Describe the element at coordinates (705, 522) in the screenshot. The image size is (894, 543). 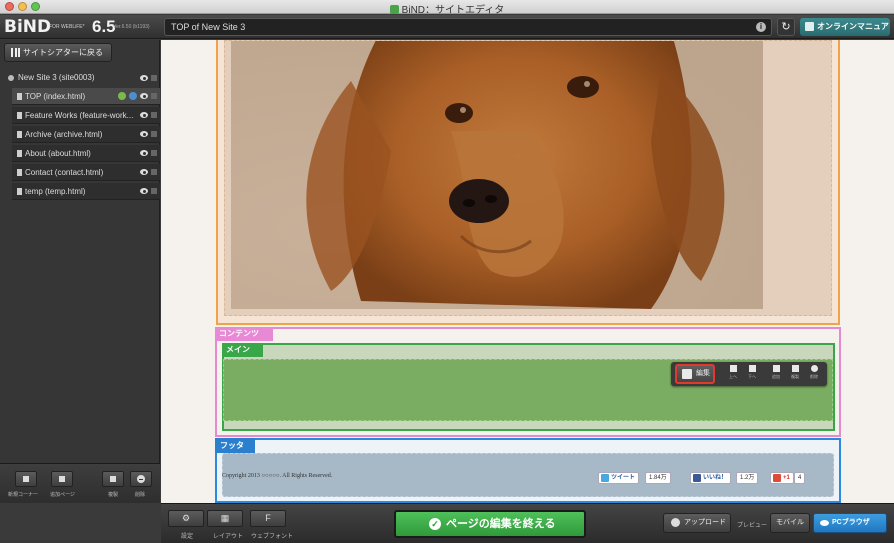
I see `upload-label: アップロード` at that location.